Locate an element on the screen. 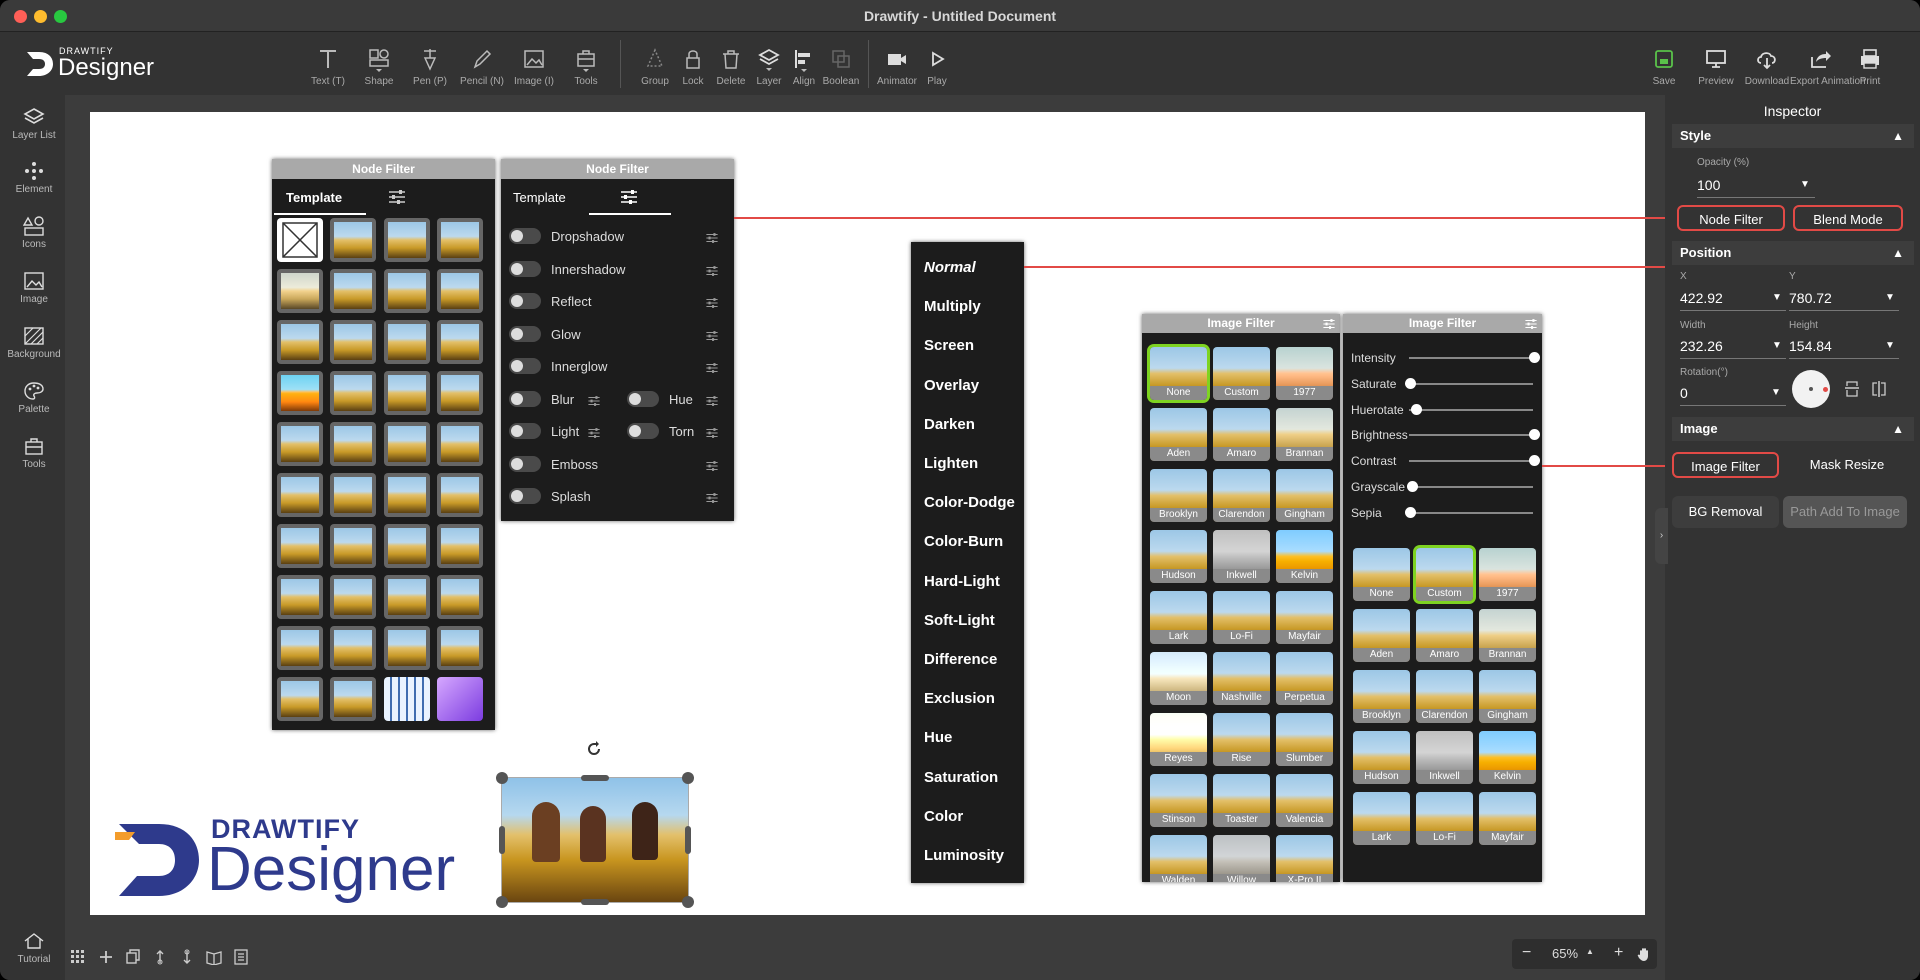  blend-mode-soft-light: Soft-Light is located at coordinates (959, 620).